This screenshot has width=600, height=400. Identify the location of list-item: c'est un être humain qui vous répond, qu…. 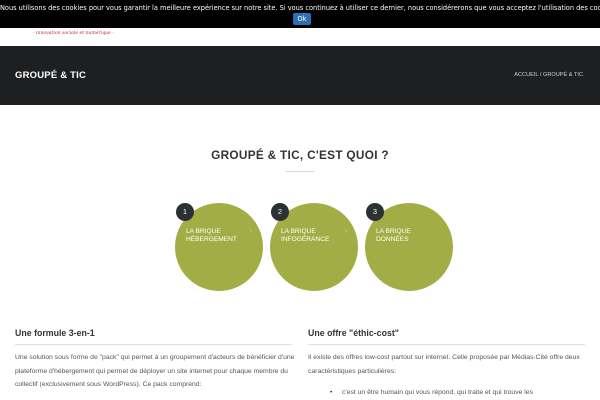
(457, 393).